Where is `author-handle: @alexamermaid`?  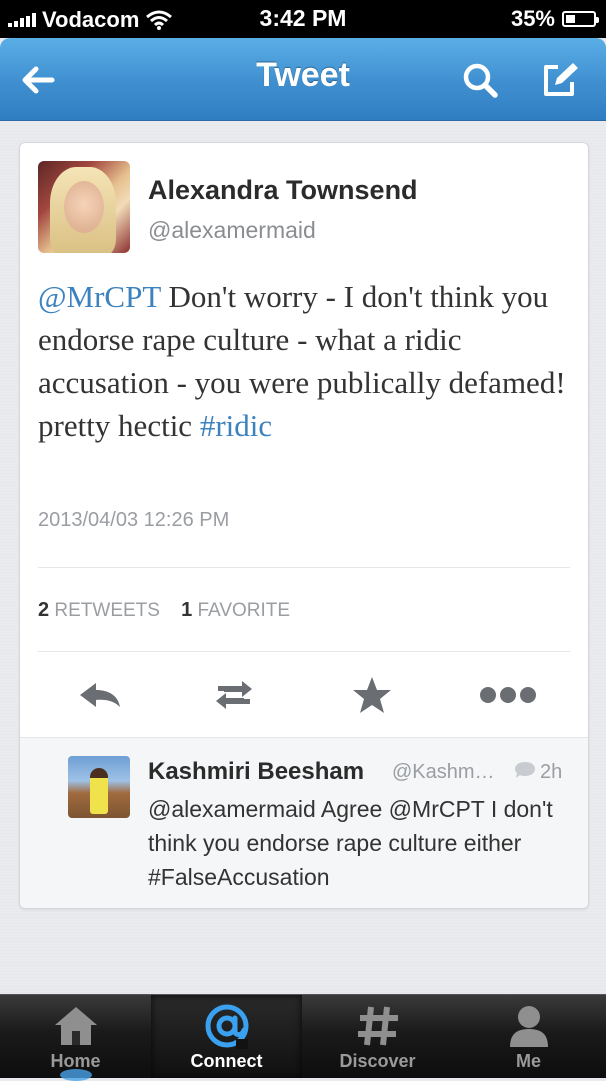 author-handle: @alexamermaid is located at coordinates (232, 230).